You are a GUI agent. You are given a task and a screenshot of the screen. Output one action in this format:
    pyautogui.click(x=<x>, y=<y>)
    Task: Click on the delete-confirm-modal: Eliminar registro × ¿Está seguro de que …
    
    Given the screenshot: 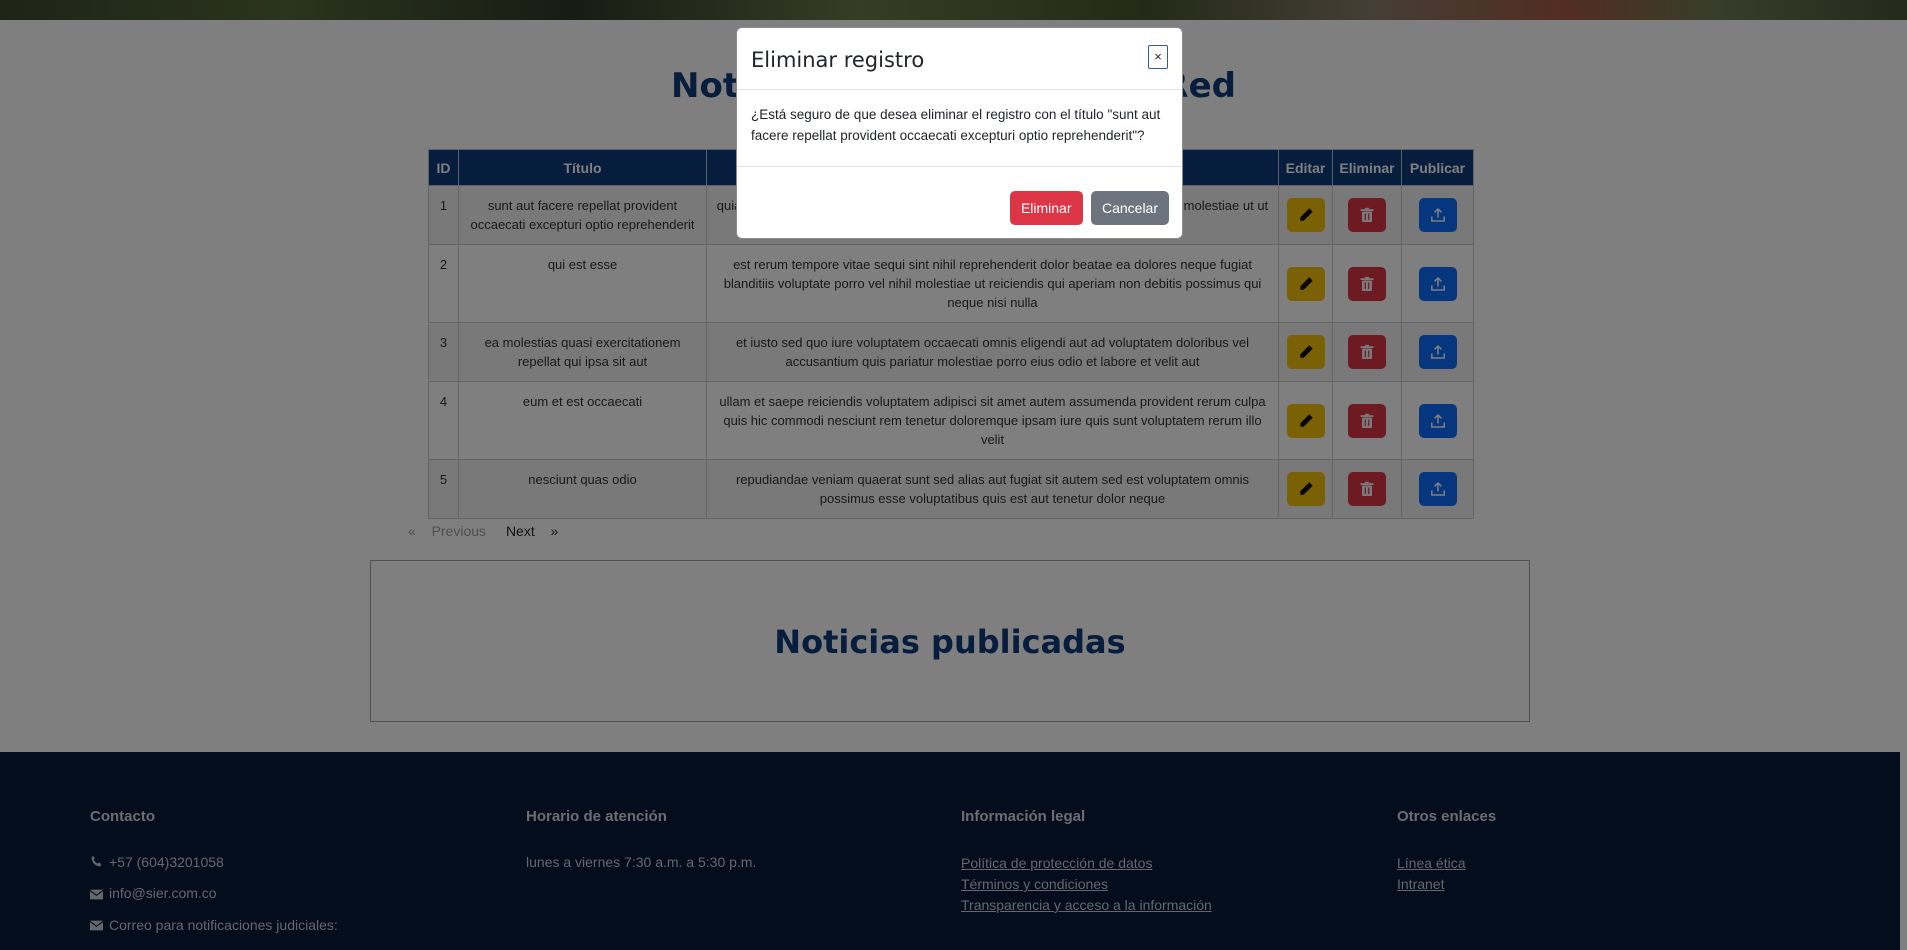 What is the action you would take?
    pyautogui.click(x=959, y=133)
    